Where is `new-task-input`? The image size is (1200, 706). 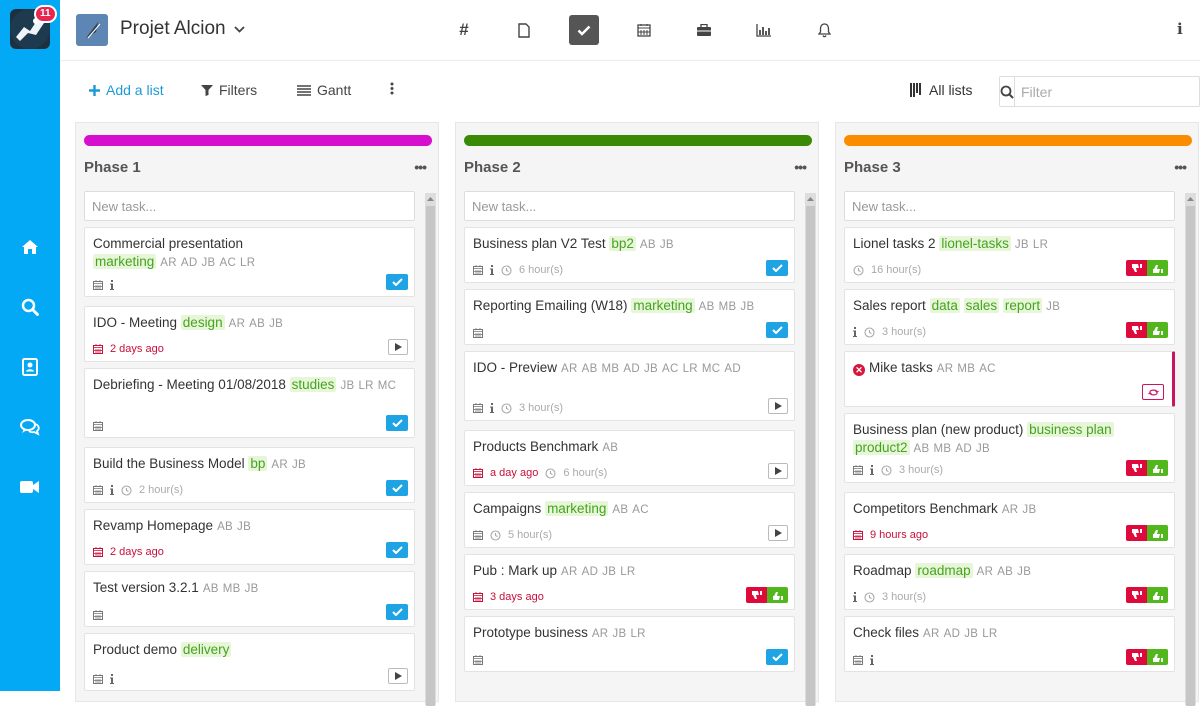
new-task-input is located at coordinates (249, 206).